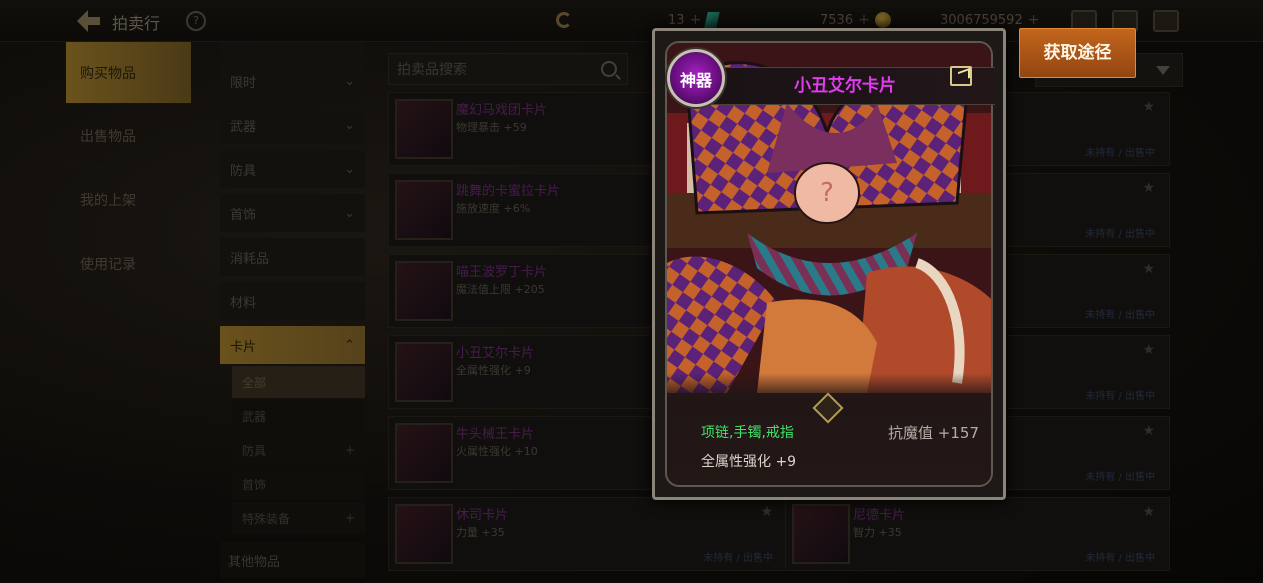 Image resolution: width=1263 pixels, height=583 pixels. I want to click on share-icon, so click(961, 76).